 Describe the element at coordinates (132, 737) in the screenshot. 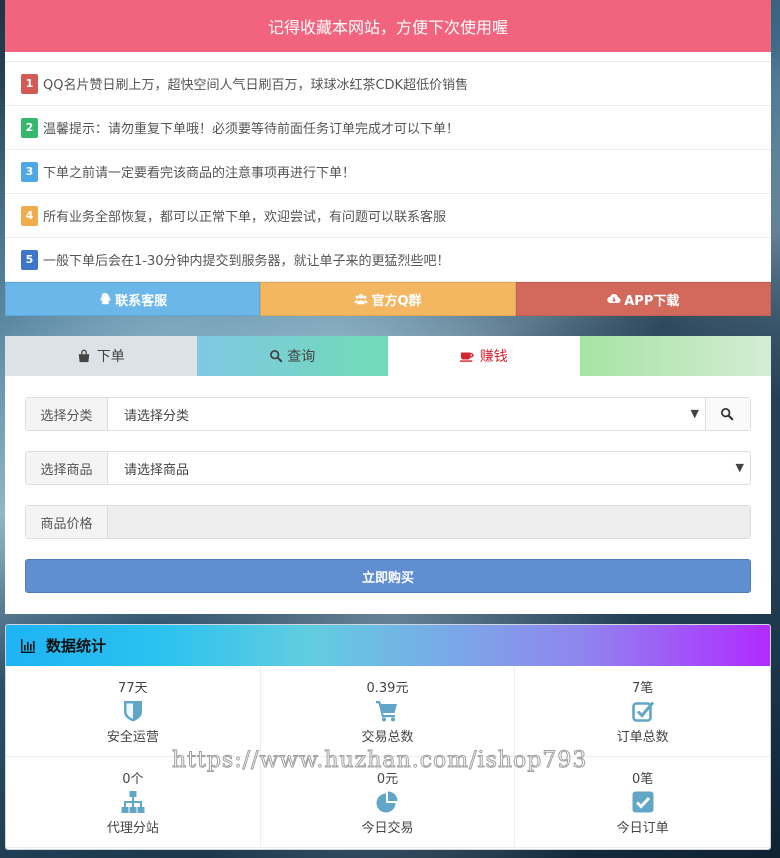

I see `stat-label: 安全运营` at that location.